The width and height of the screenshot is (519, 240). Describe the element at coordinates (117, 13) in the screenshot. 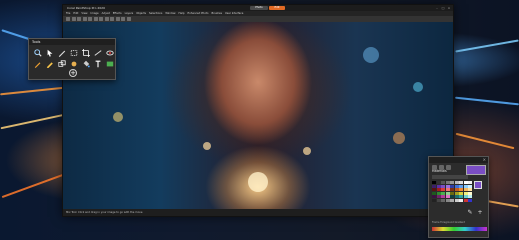

I see `menu-effects: Effects` at that location.